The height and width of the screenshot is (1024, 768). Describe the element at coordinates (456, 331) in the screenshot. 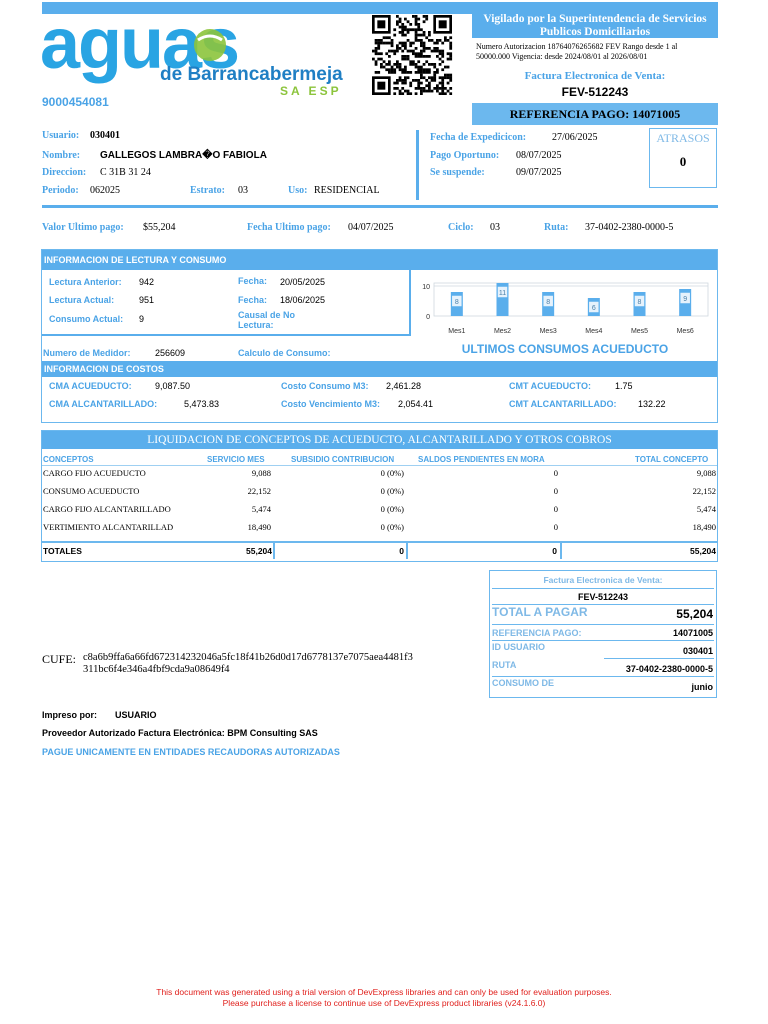

I see `chart-xtick-label: Mes1` at that location.